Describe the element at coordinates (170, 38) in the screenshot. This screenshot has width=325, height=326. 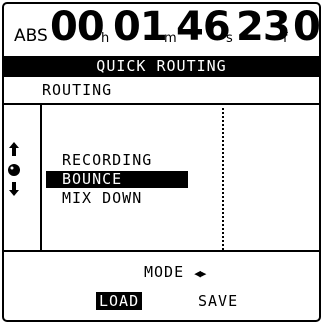
I see `minutes-unit: m` at that location.